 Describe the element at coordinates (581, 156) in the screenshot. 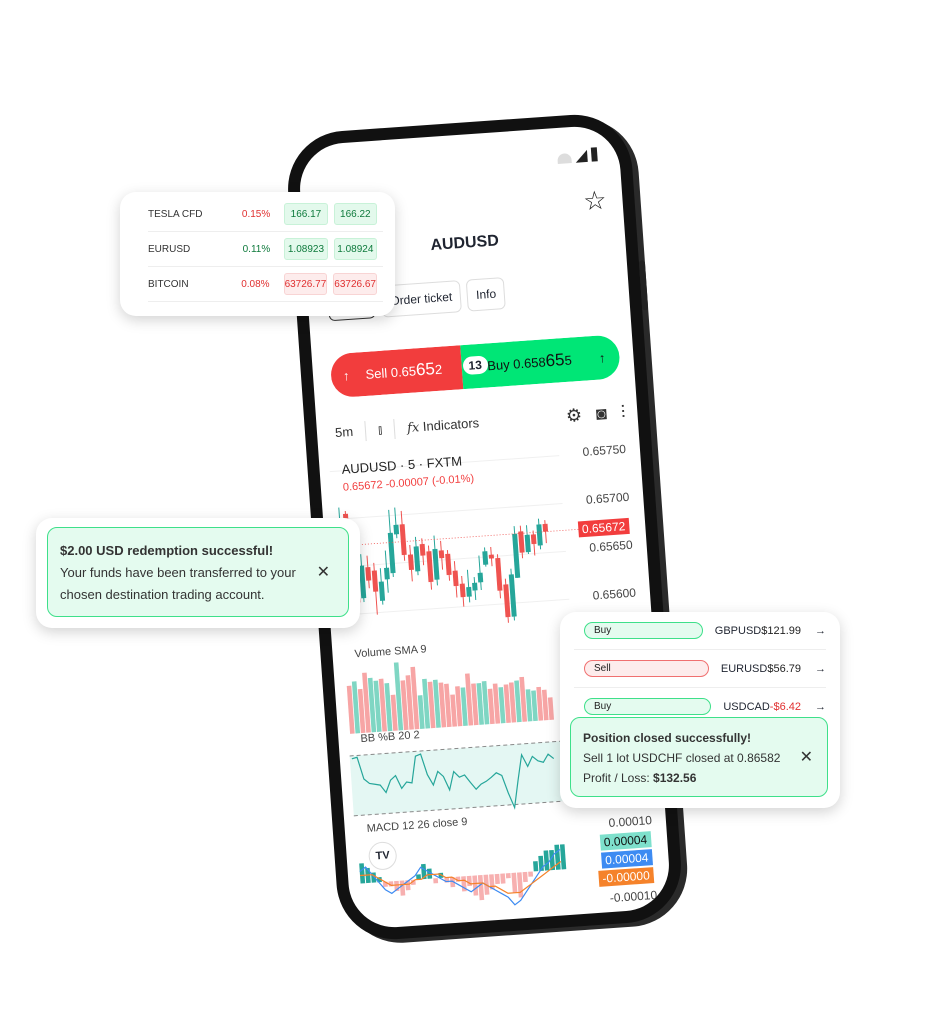

I see `signal-icon` at that location.